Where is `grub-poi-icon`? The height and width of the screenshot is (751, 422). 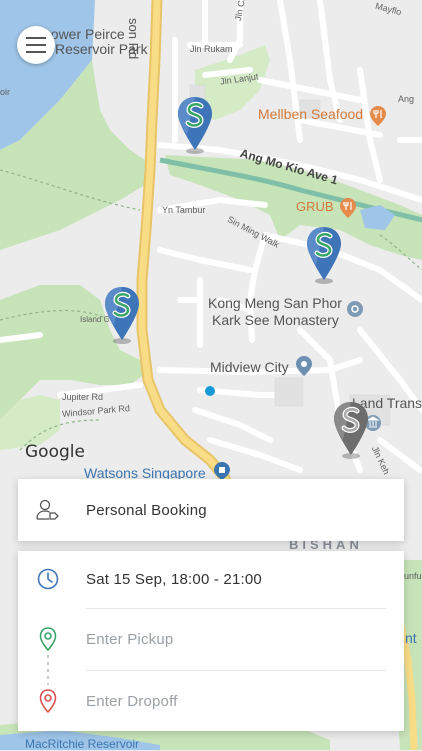 grub-poi-icon is located at coordinates (348, 208).